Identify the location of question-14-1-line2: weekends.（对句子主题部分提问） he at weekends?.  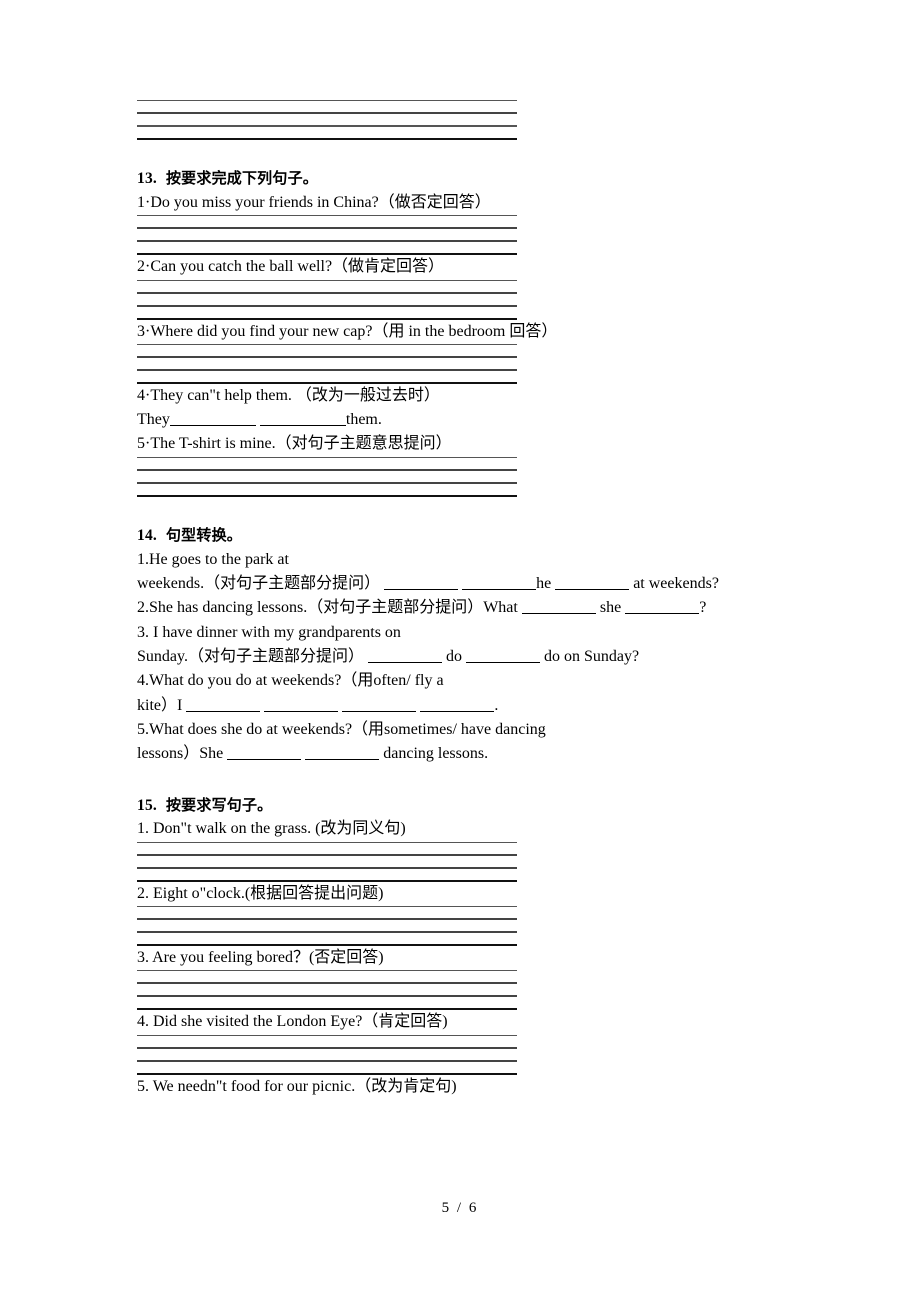
(467, 584).